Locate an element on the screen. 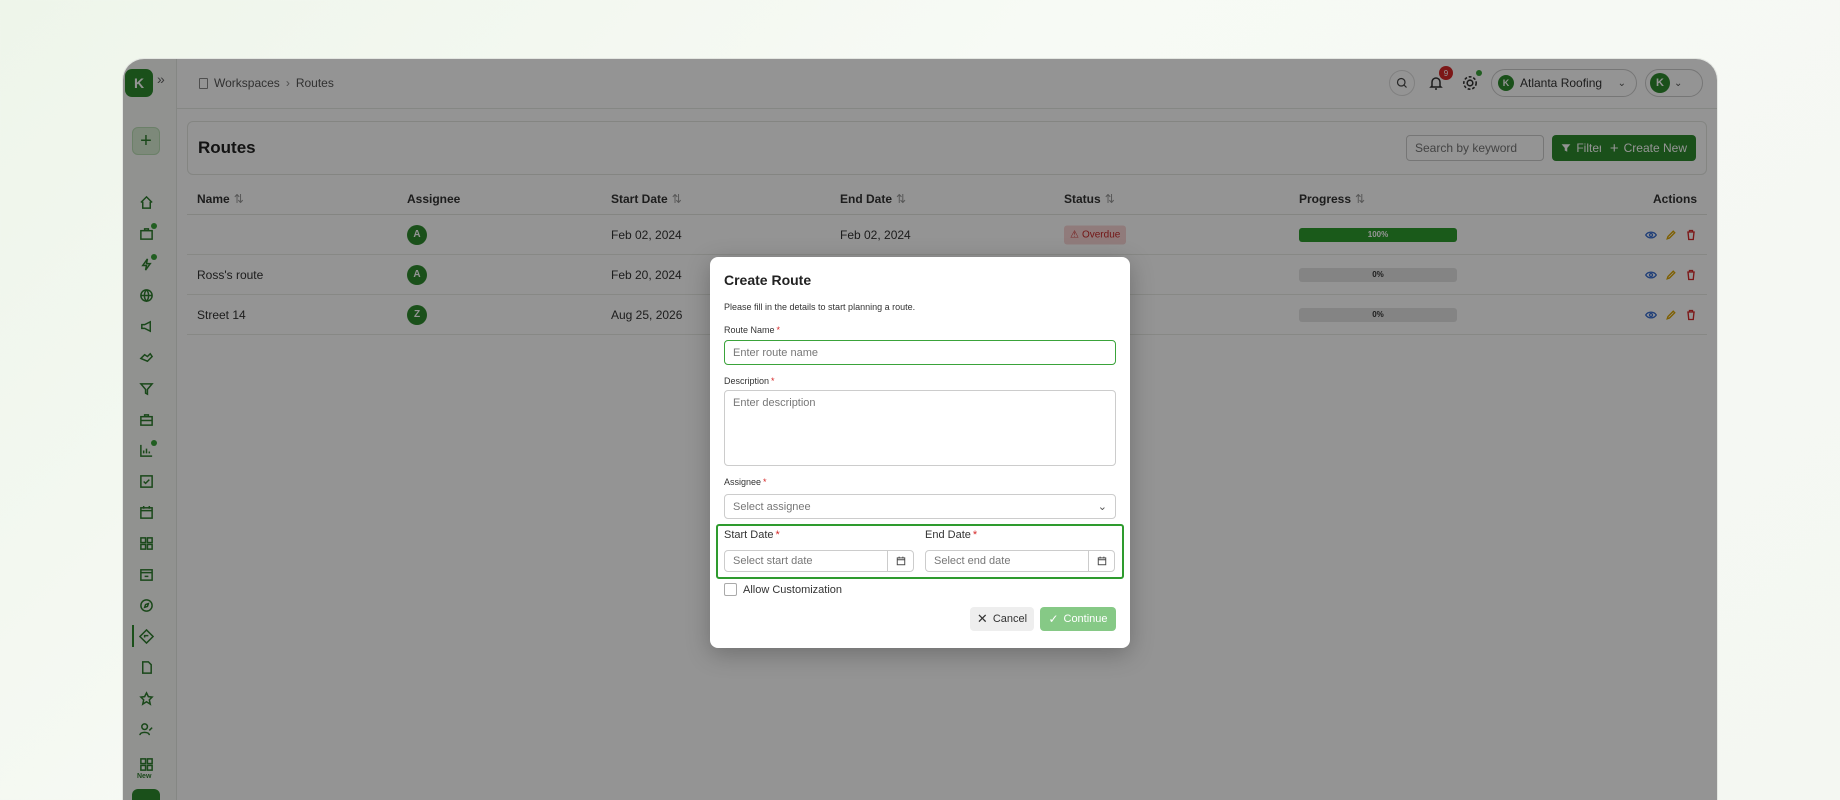  cancel-label: Cancel is located at coordinates (1010, 619).